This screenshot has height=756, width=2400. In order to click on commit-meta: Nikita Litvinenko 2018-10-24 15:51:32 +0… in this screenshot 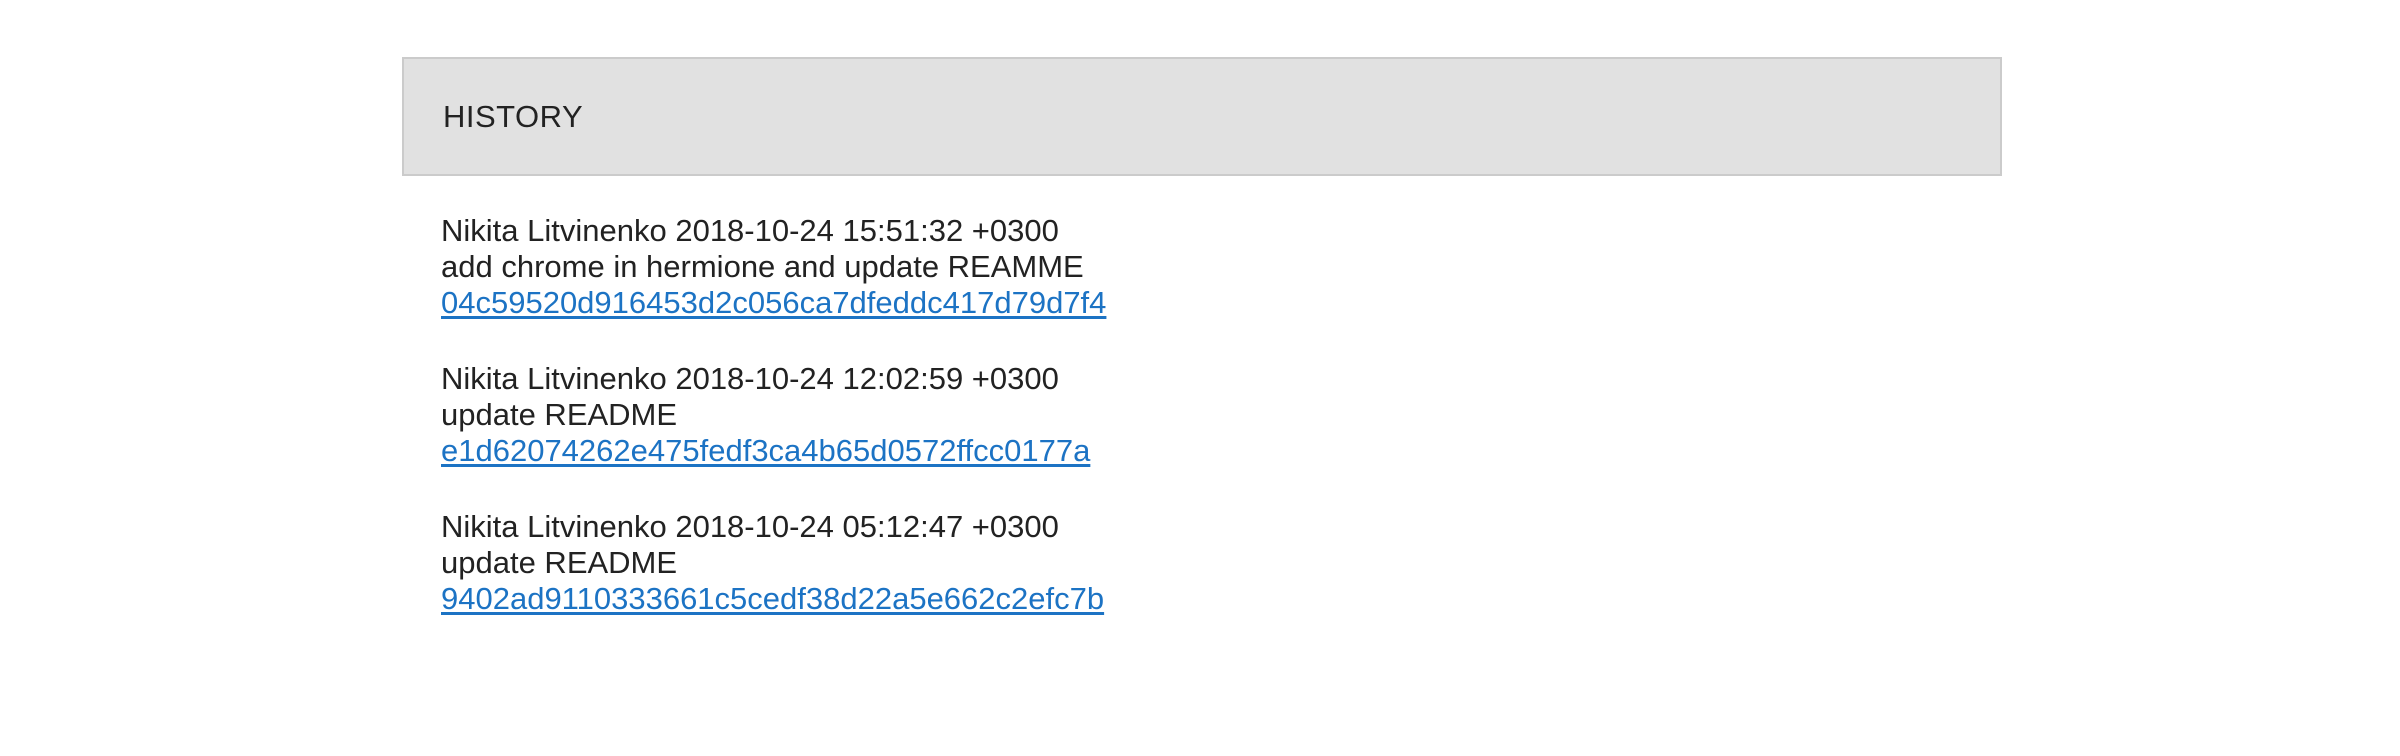, I will do `click(750, 230)`.